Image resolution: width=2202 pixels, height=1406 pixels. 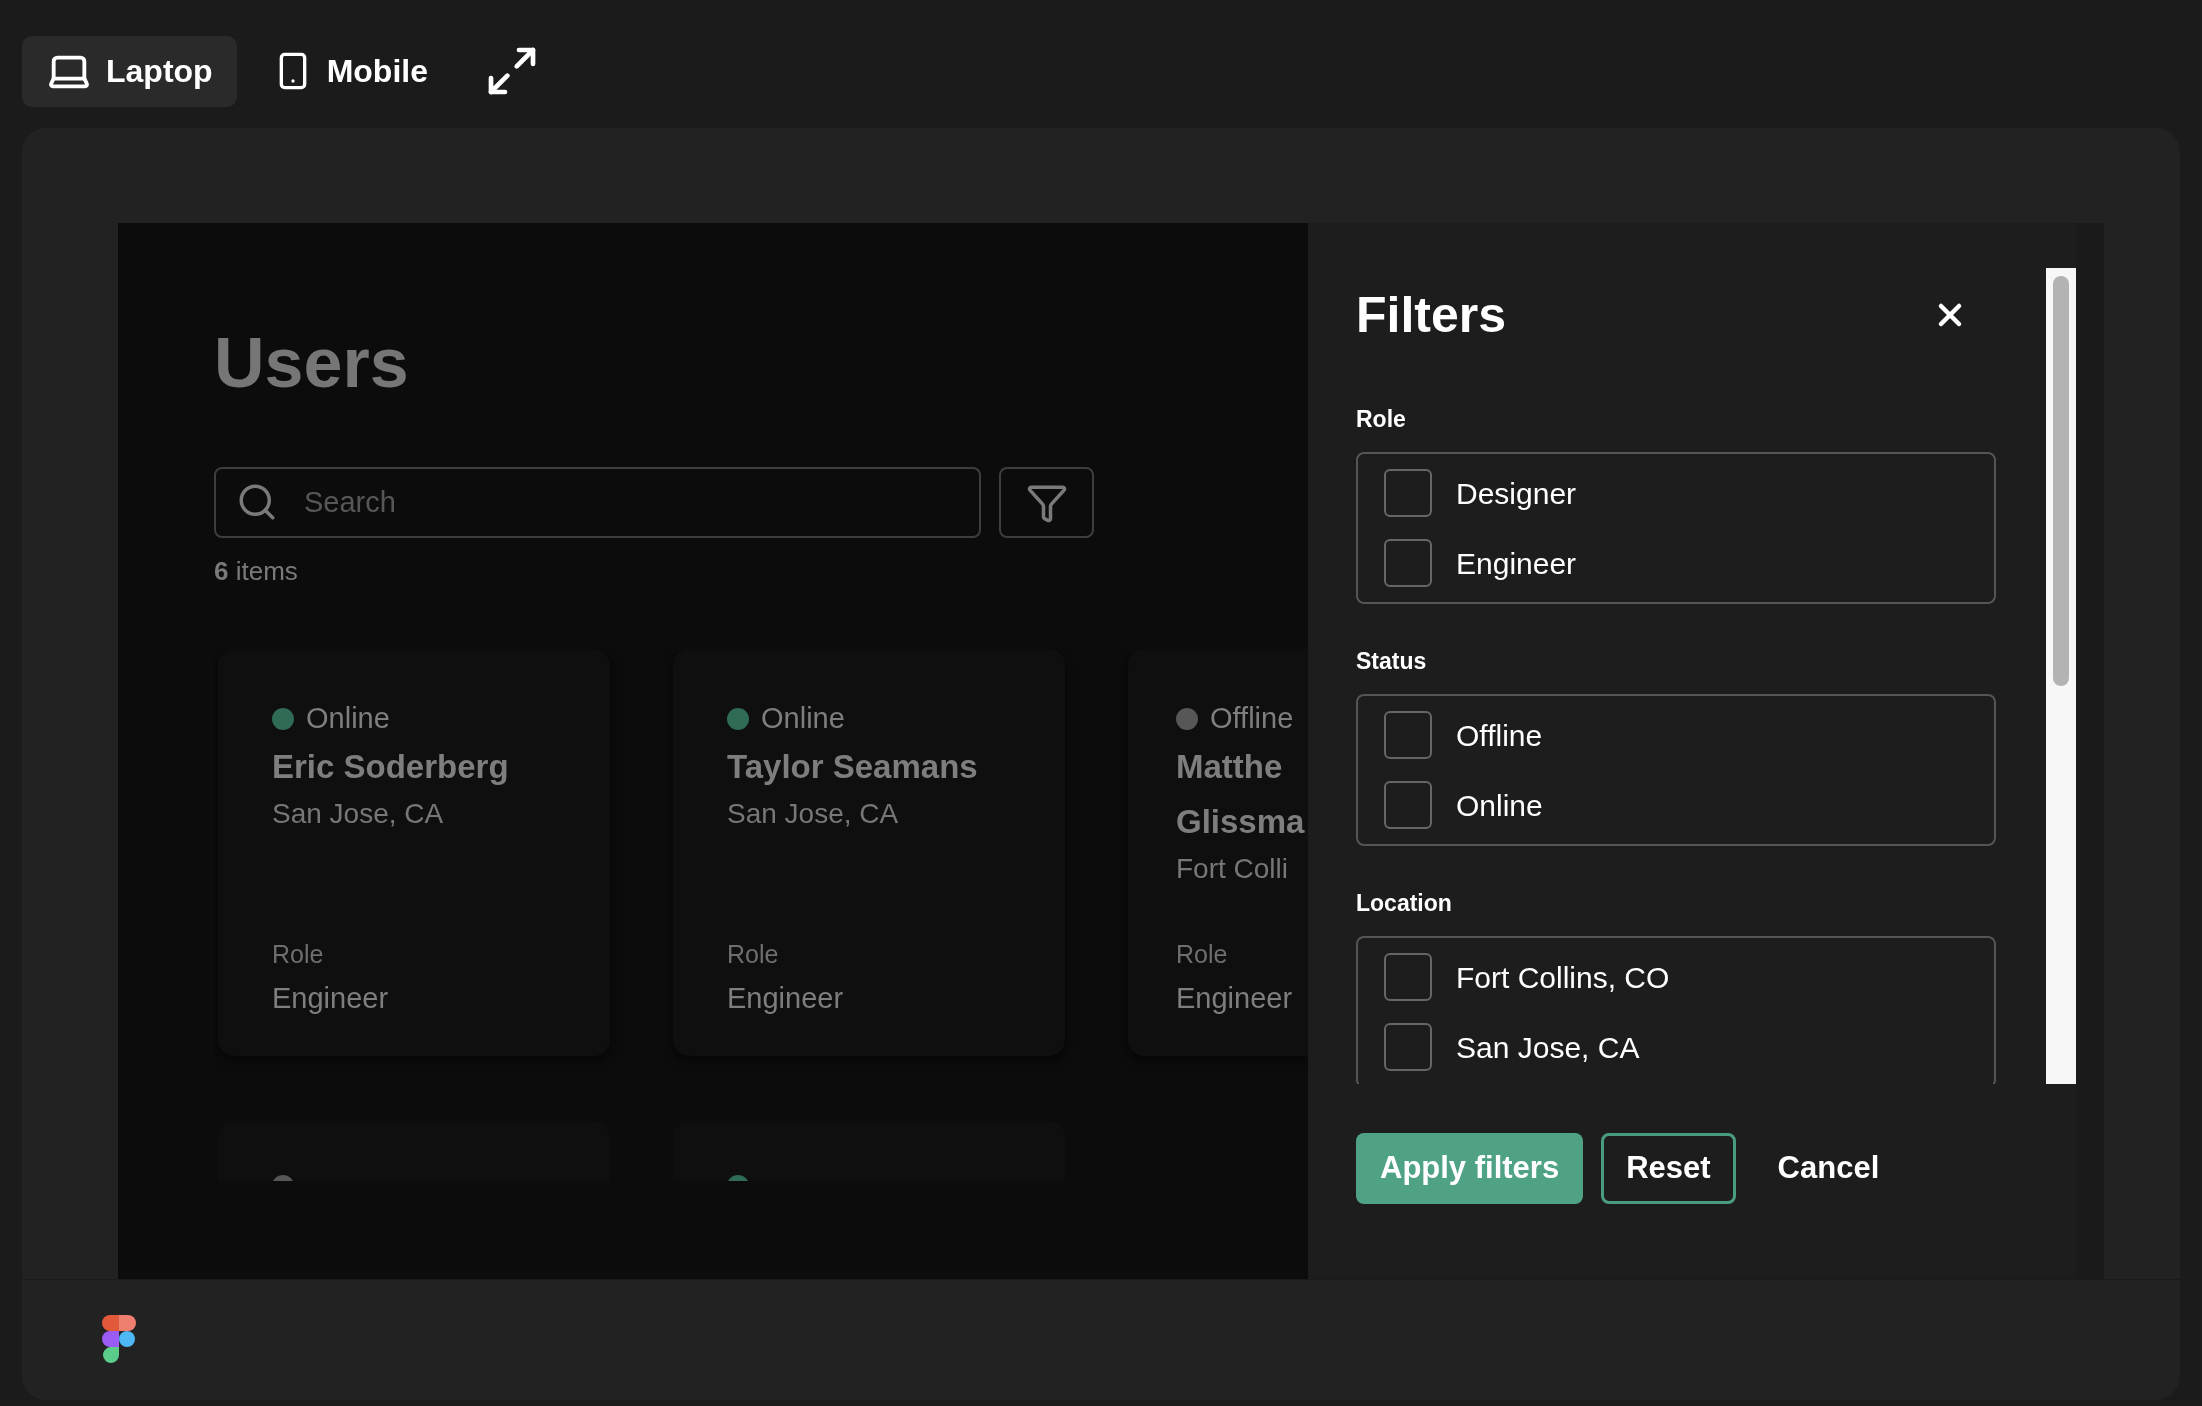 I want to click on user-card: Online Taylor Seamans San Jose, CA Role Engineer, so click(x=869, y=852).